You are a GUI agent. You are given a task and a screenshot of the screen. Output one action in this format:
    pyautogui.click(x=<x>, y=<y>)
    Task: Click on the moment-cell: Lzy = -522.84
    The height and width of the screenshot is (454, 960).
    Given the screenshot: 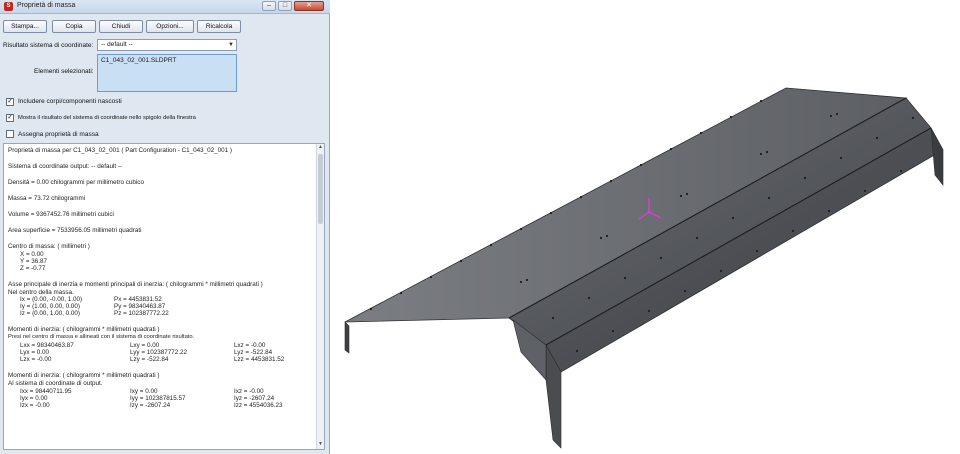 What is the action you would take?
    pyautogui.click(x=149, y=359)
    